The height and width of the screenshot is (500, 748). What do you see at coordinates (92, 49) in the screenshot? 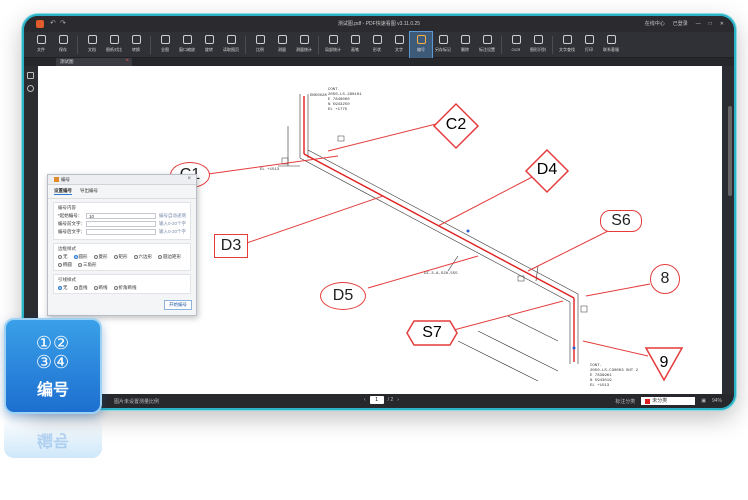
I see `toolbar-label: 文档` at bounding box center [92, 49].